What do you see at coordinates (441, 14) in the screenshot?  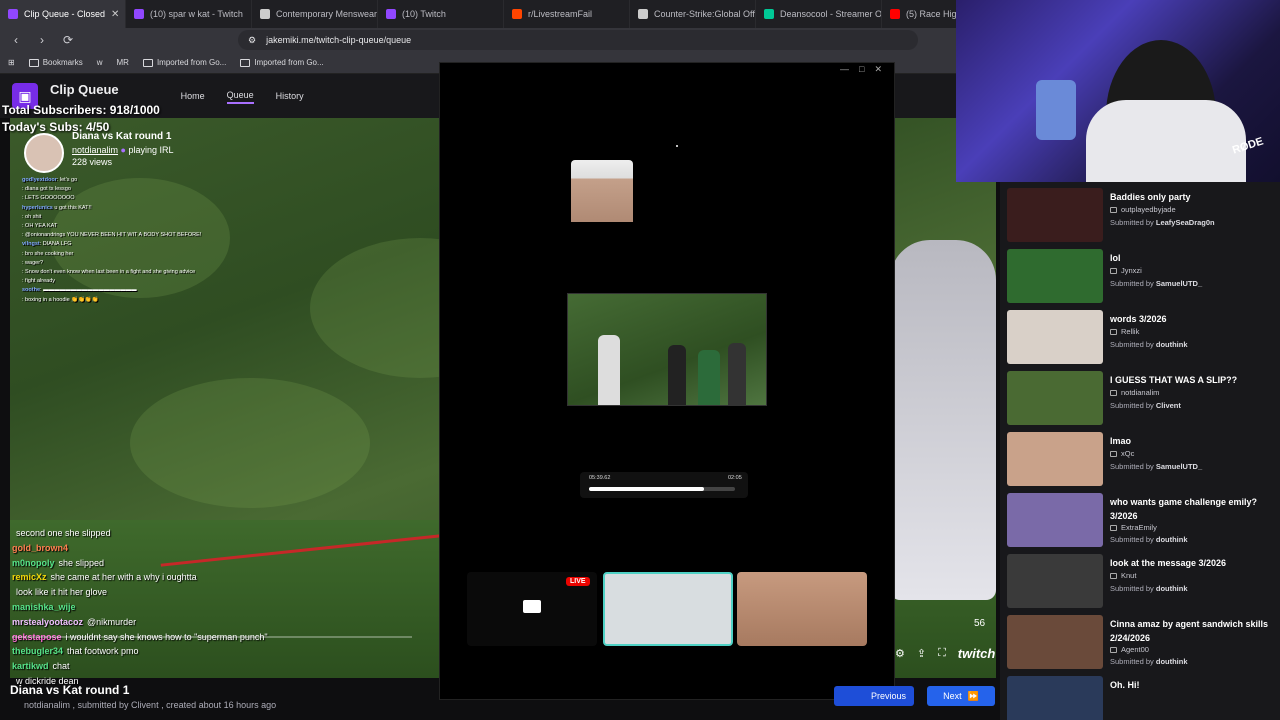 I see `browser-tab: (10) Twitch` at bounding box center [441, 14].